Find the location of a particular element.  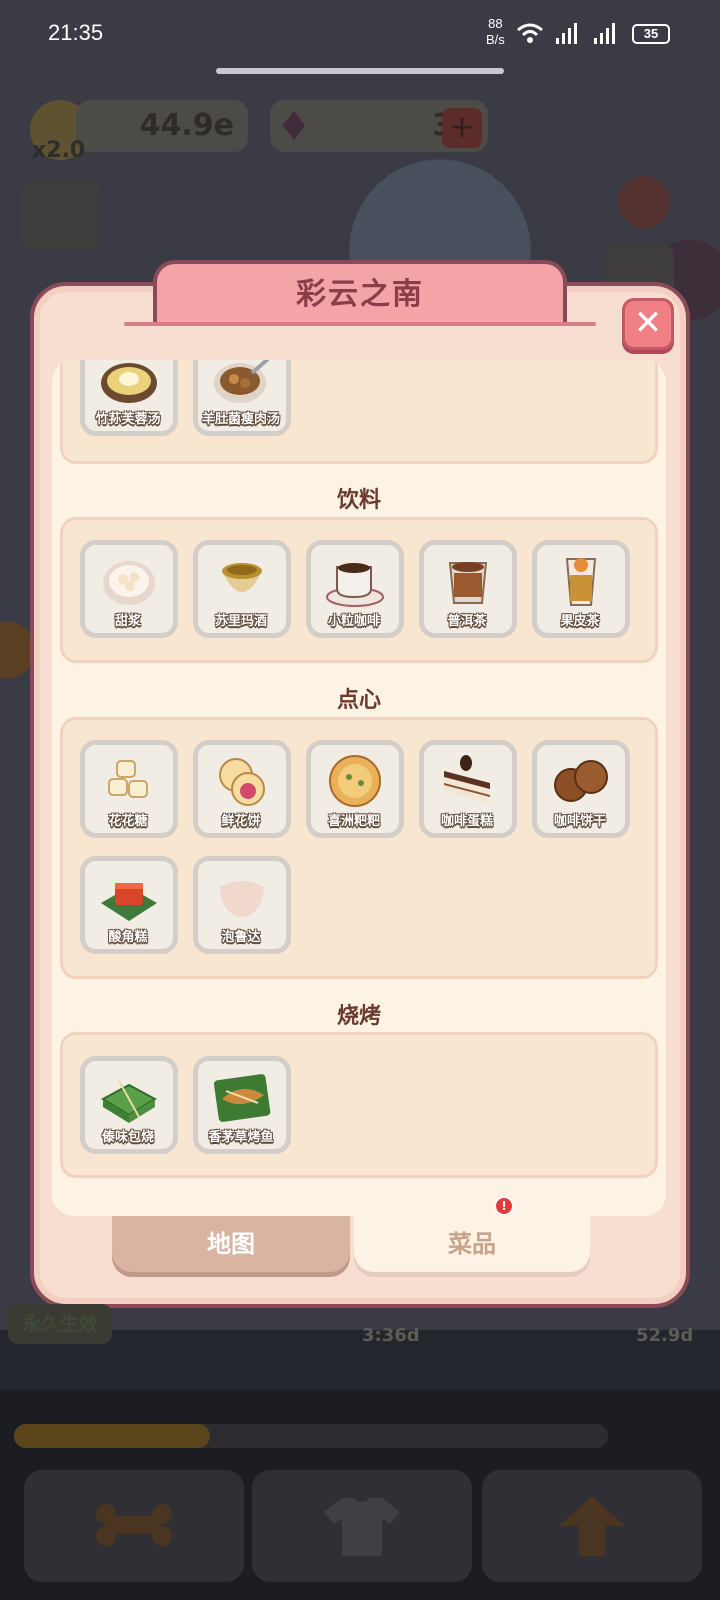

dish-tile: 喜洲粑粑 is located at coordinates (355, 789).